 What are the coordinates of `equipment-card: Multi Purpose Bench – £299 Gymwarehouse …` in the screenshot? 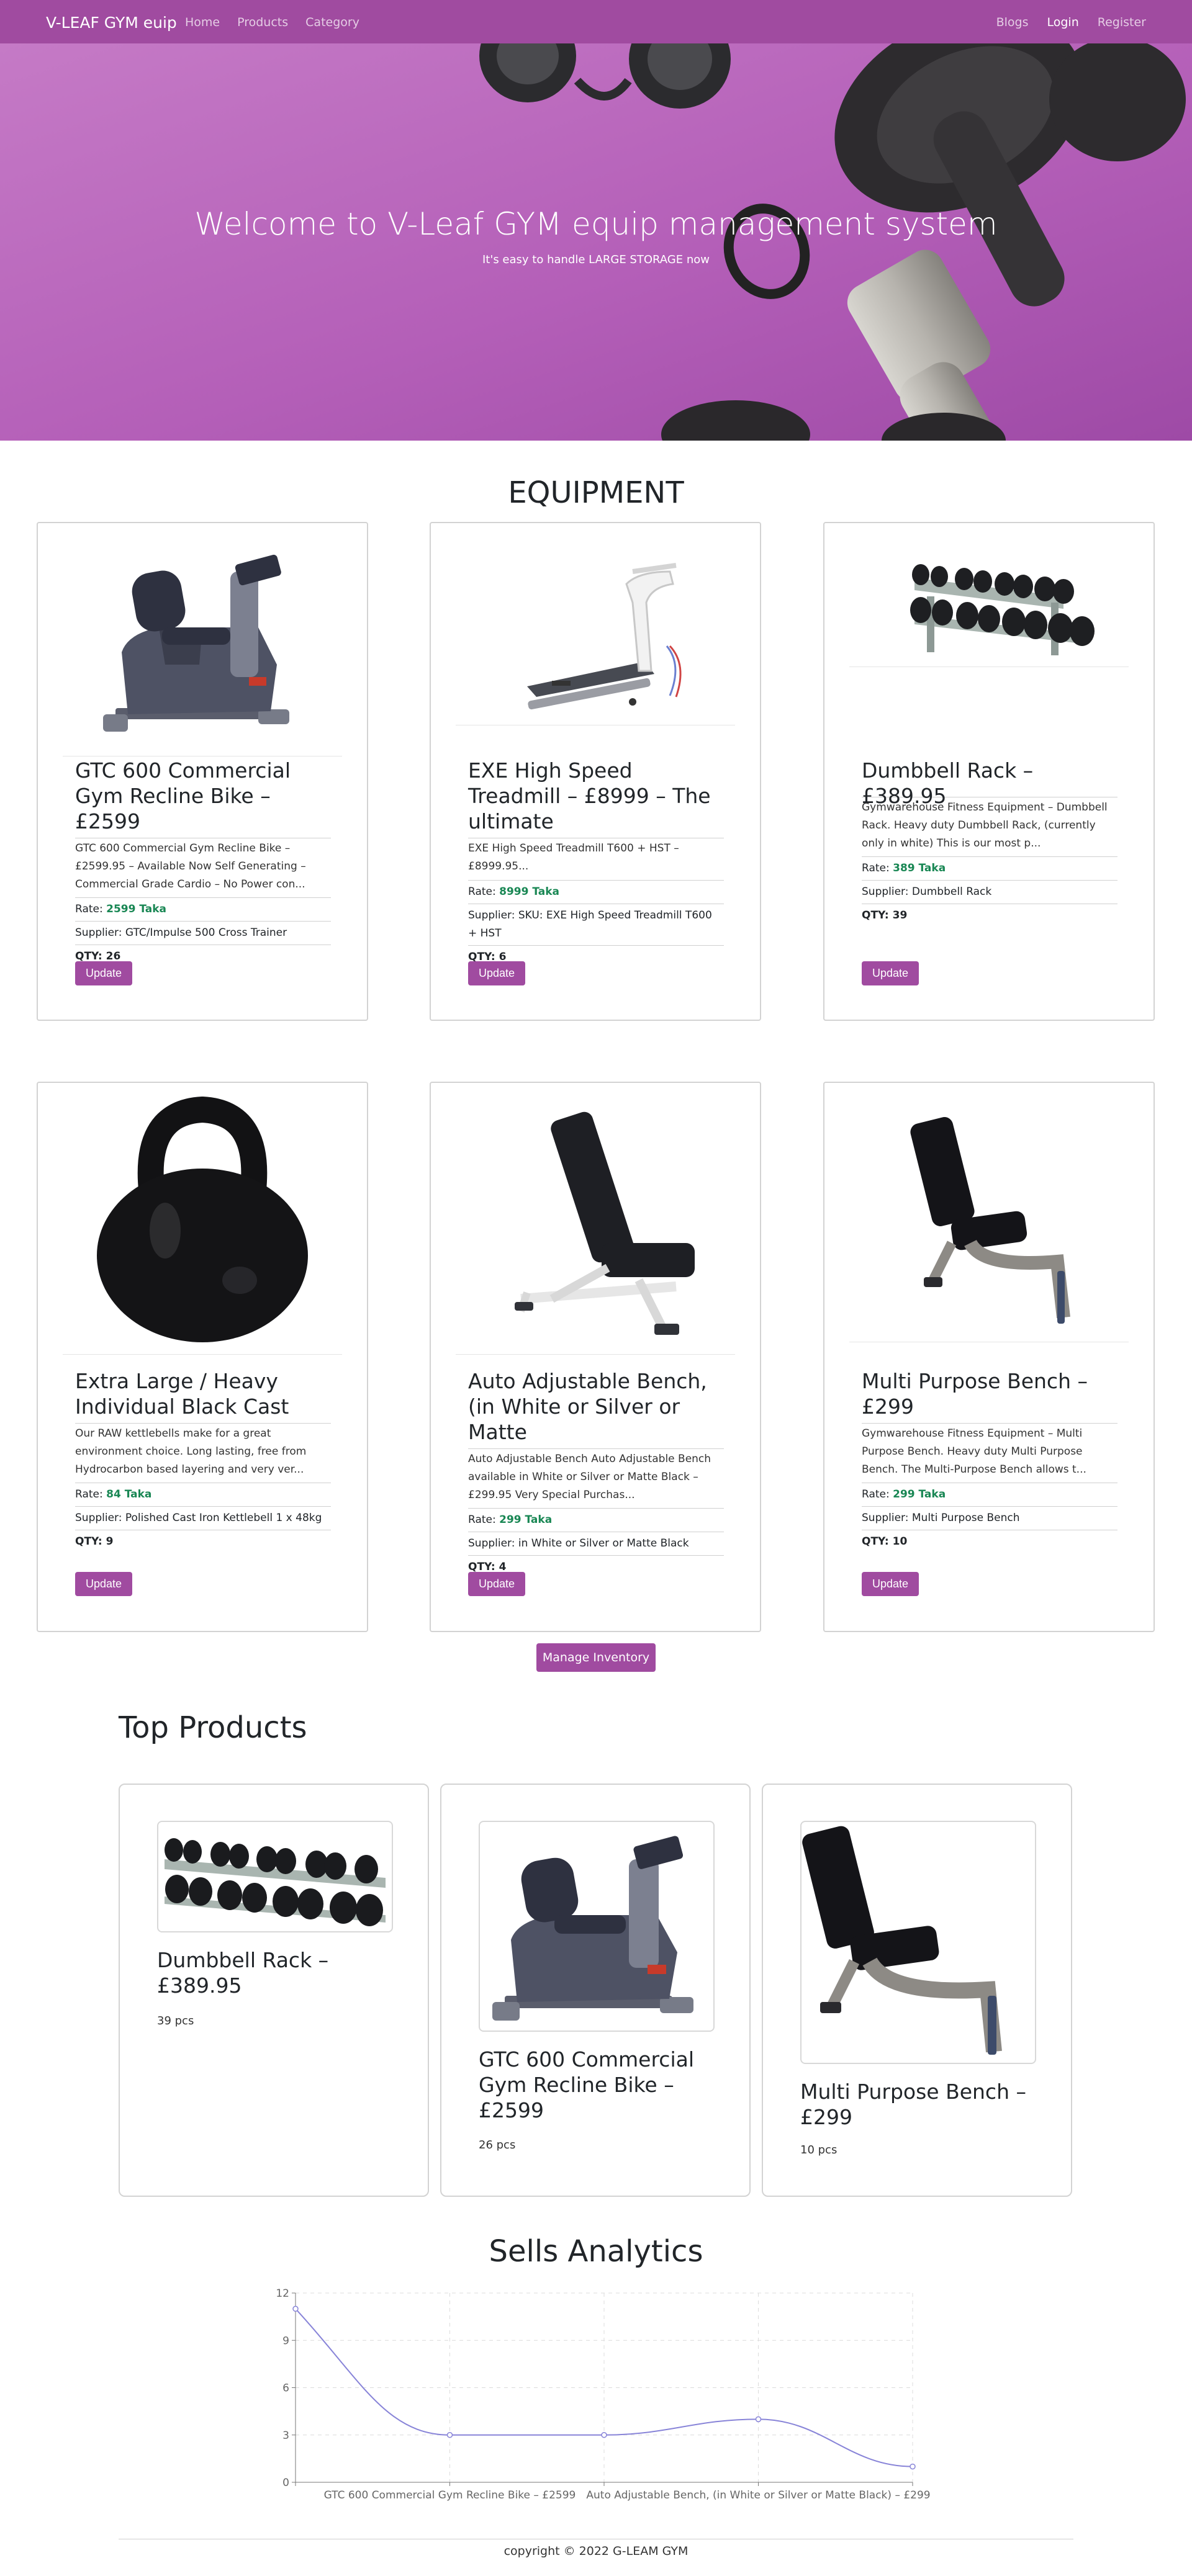 It's located at (989, 1357).